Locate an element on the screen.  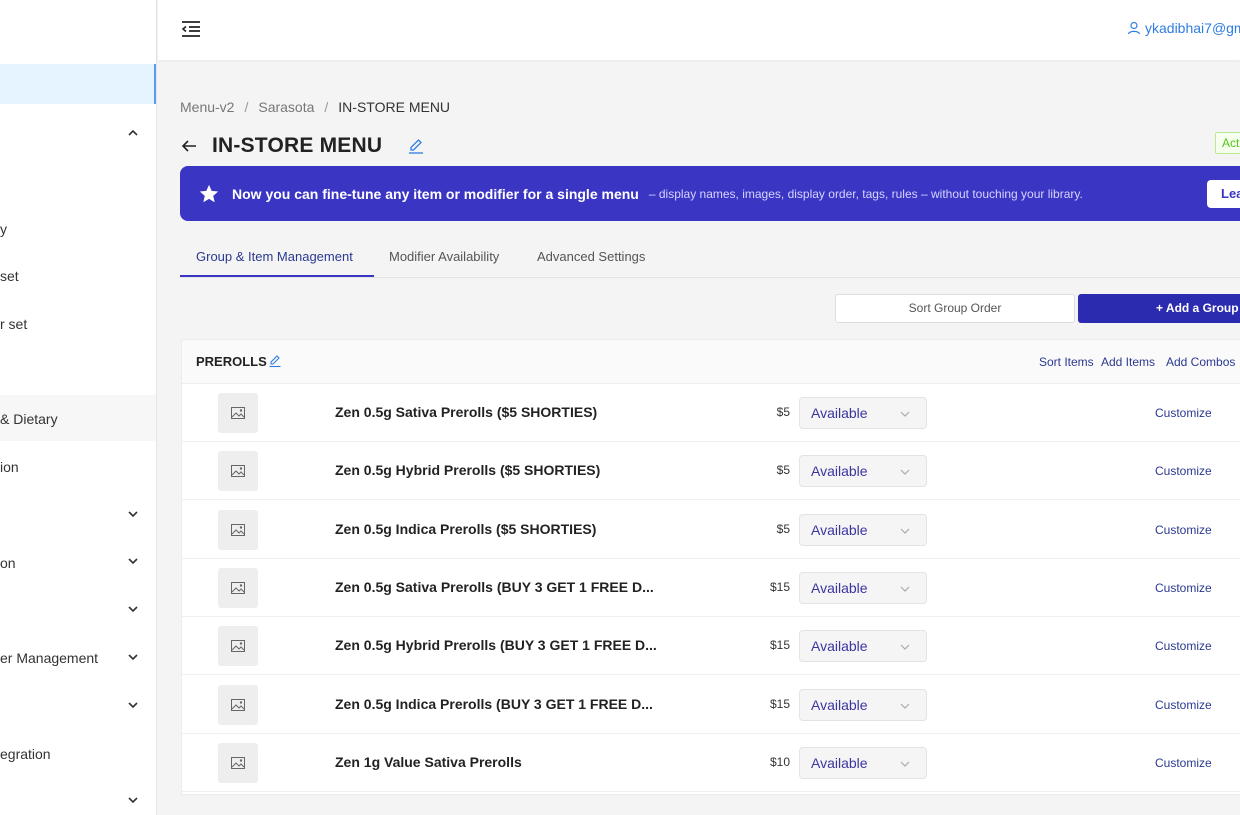
tab-advanced-settings: Advanced Settings is located at coordinates (591, 256).